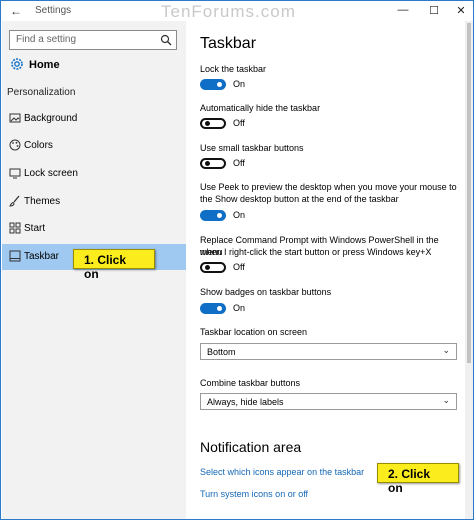  I want to click on callout-step-1: 1. Click on, so click(114, 265).